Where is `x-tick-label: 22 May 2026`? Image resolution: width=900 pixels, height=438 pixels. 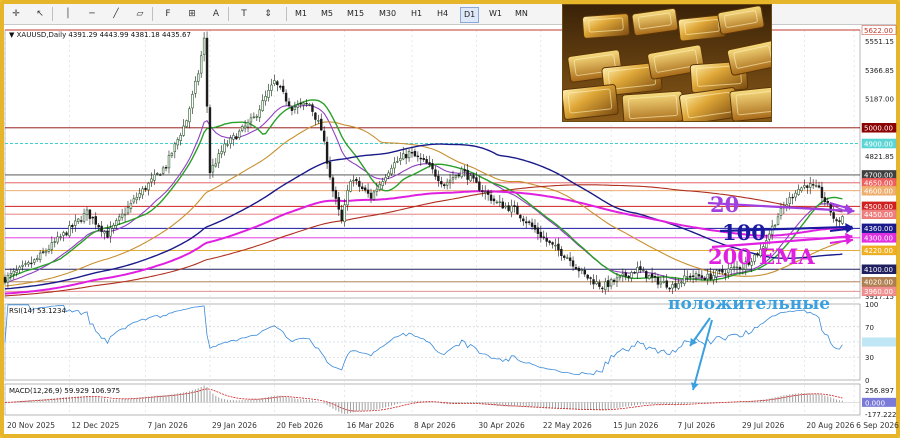
x-tick-label: 22 May 2026 is located at coordinates (567, 425).